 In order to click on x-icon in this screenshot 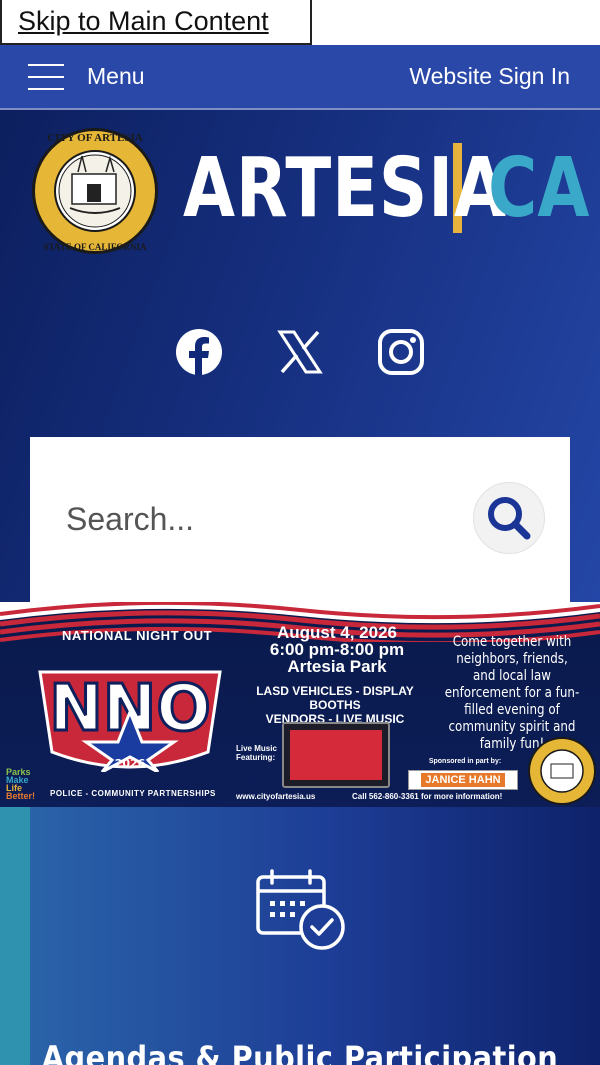, I will do `click(300, 352)`.